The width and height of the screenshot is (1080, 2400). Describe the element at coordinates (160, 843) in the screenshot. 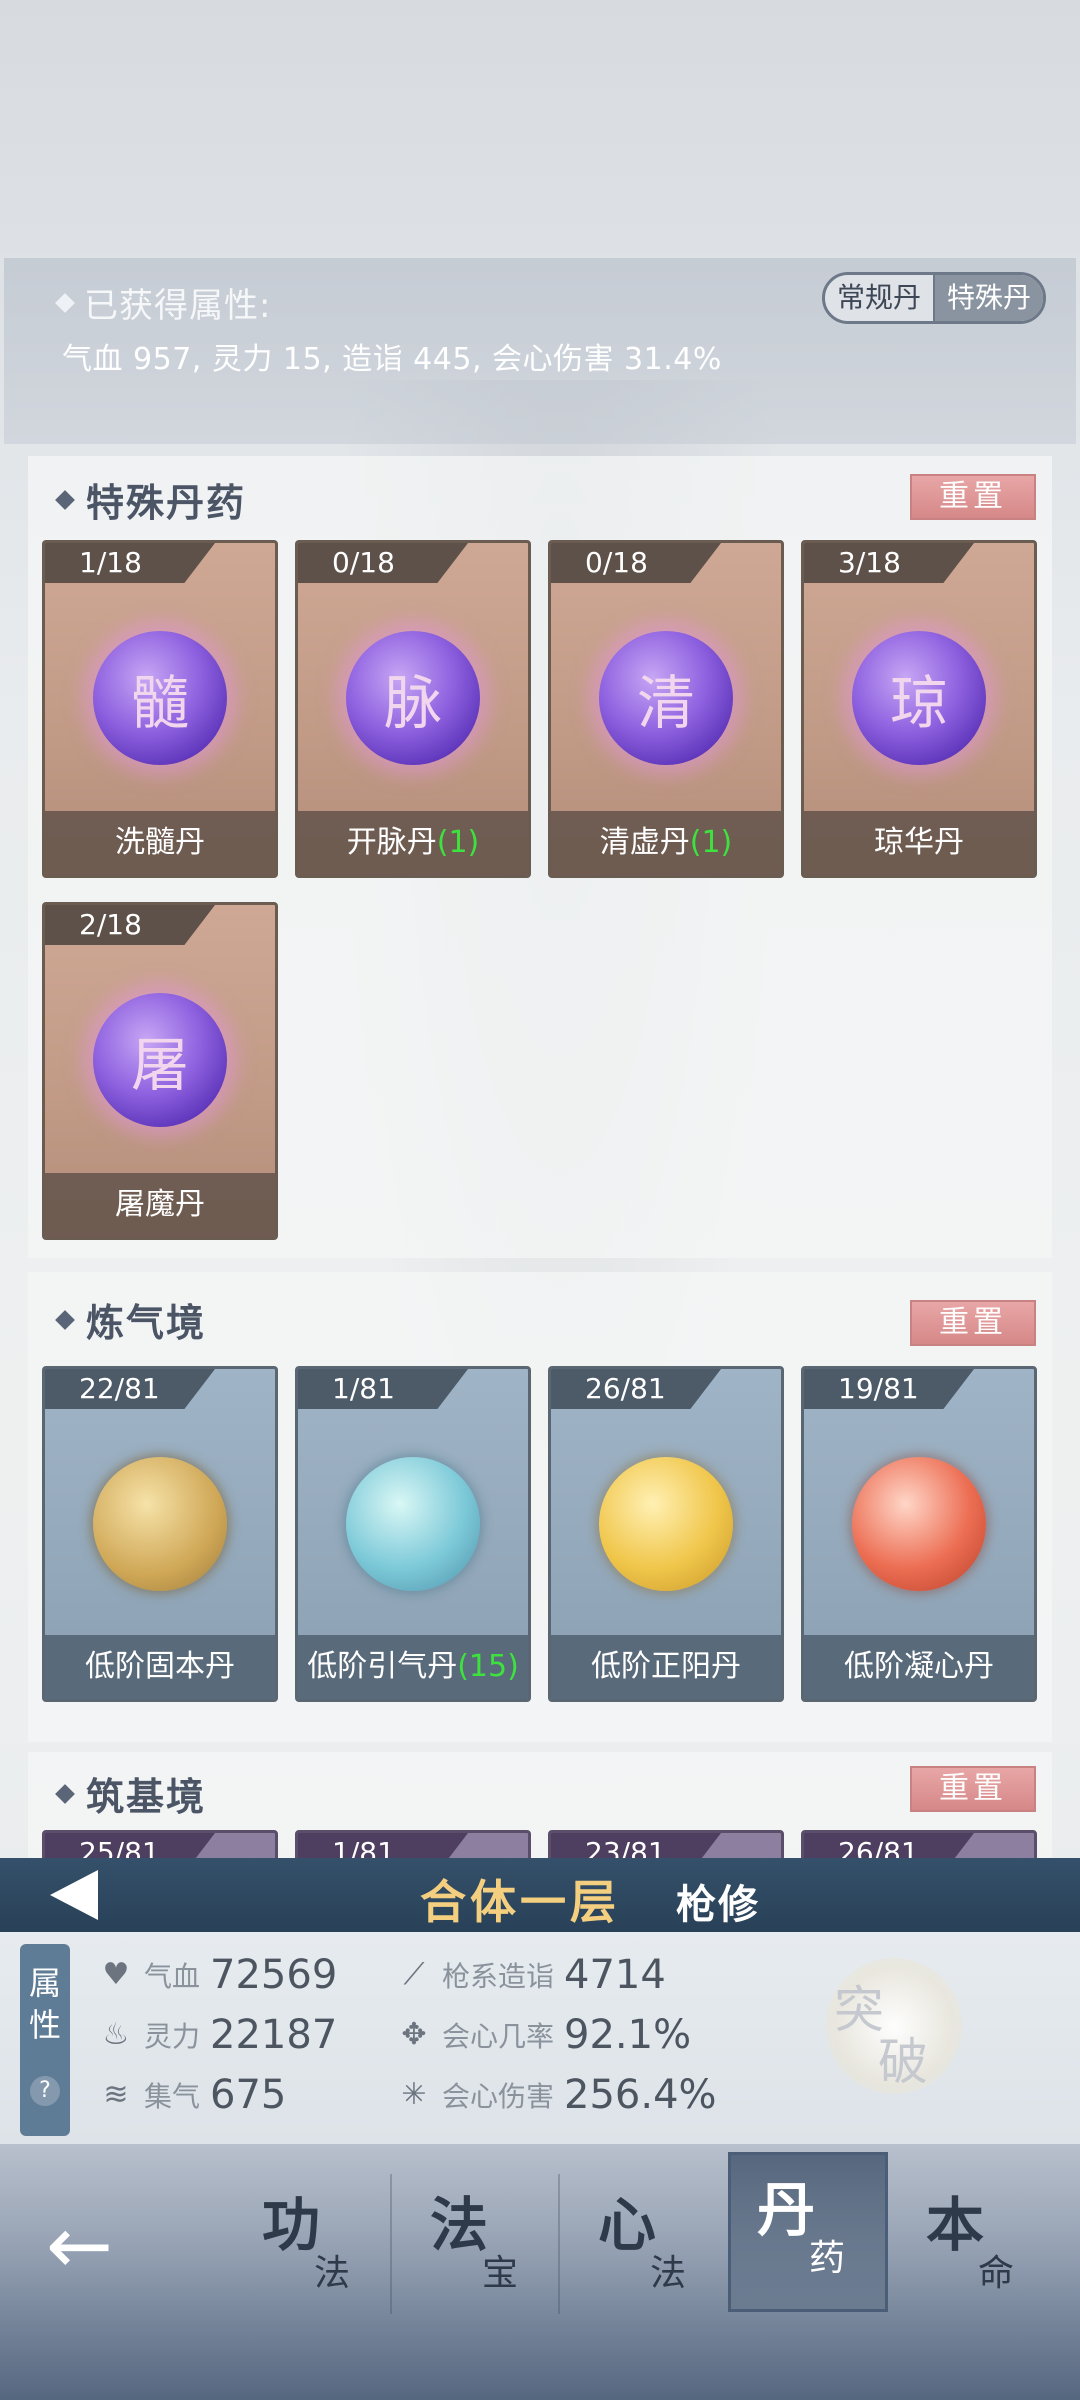

I see `pill-name: 洗髓丹` at that location.